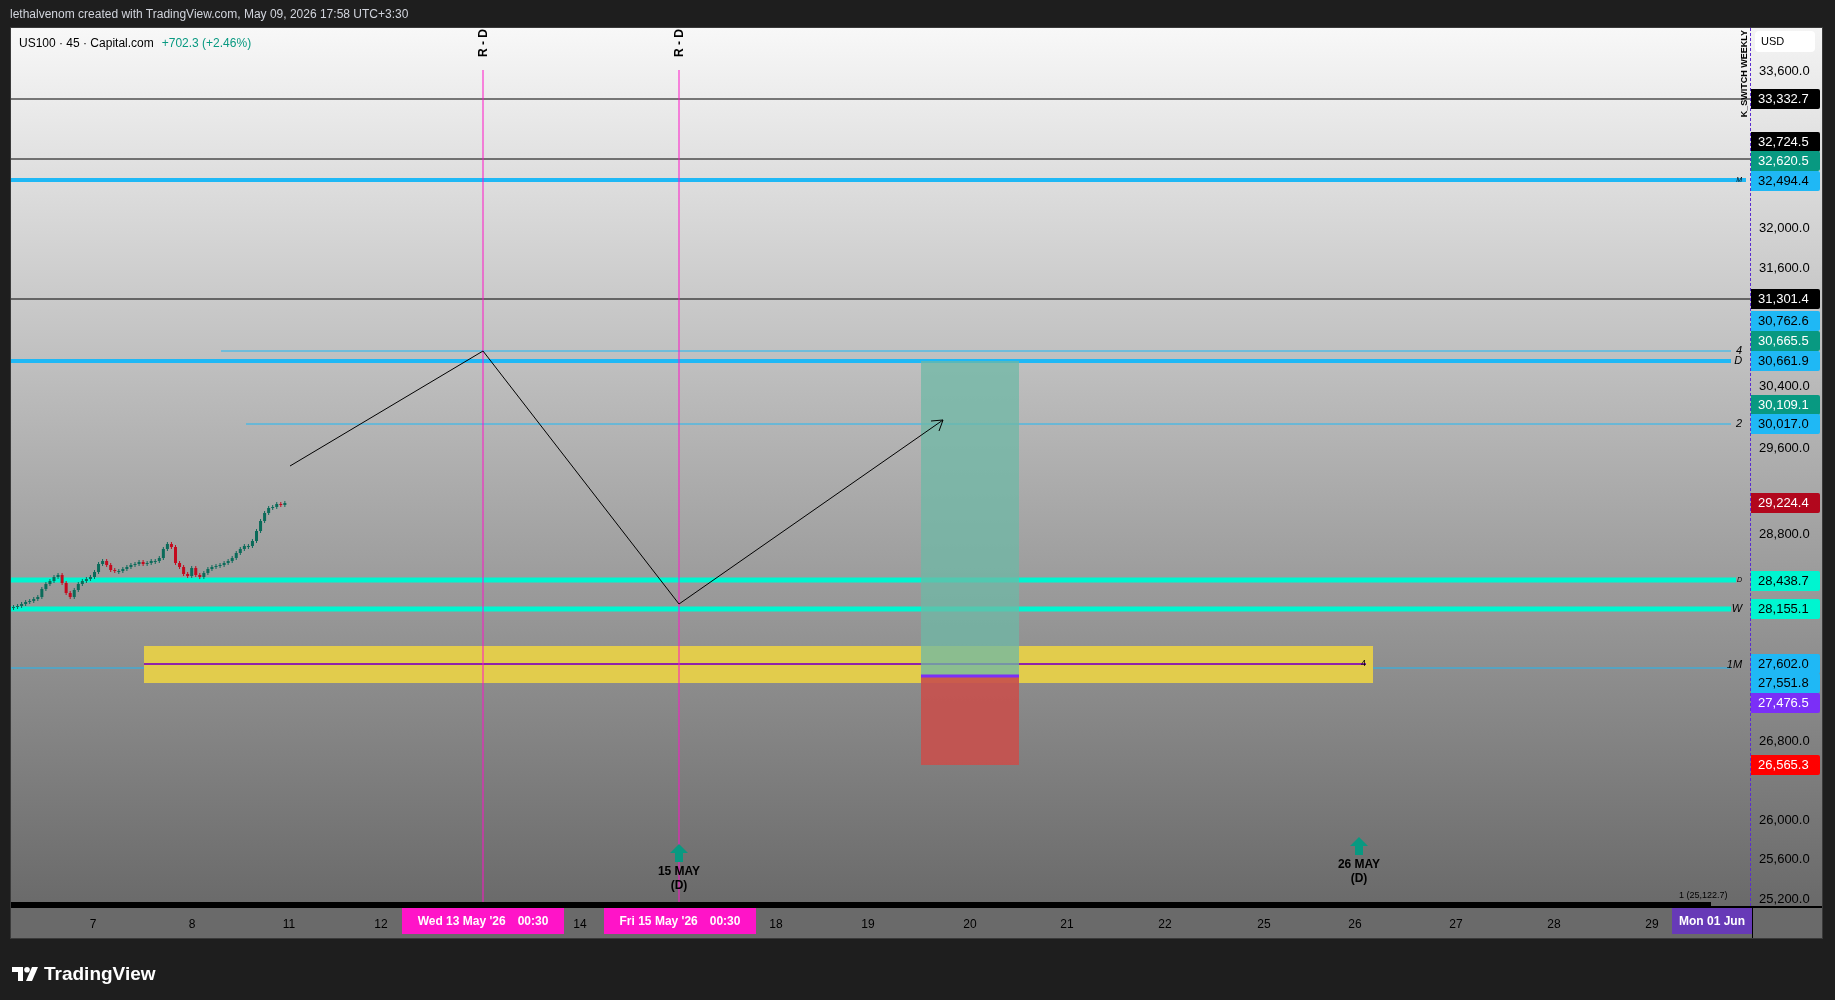 The height and width of the screenshot is (1000, 1835). I want to click on time-tick: 14, so click(580, 924).